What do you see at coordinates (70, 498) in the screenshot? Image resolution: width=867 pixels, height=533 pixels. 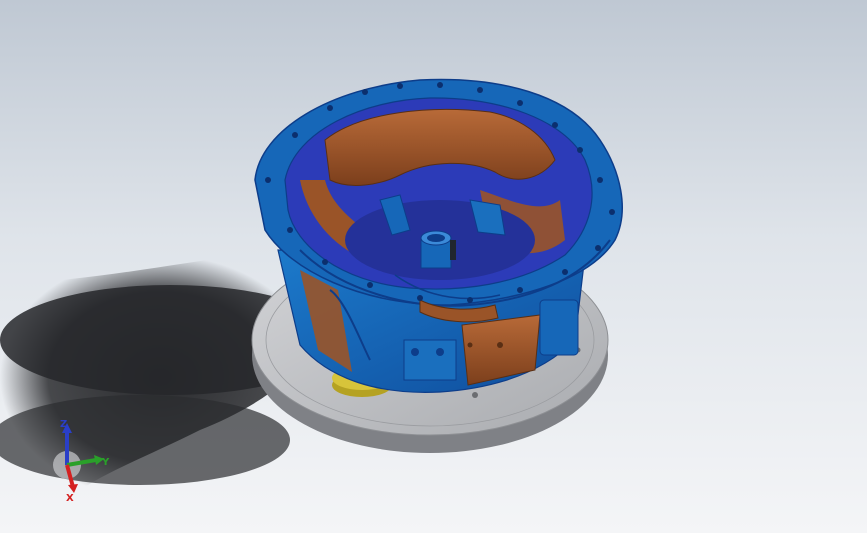 I see `x-axis-label: X` at bounding box center [70, 498].